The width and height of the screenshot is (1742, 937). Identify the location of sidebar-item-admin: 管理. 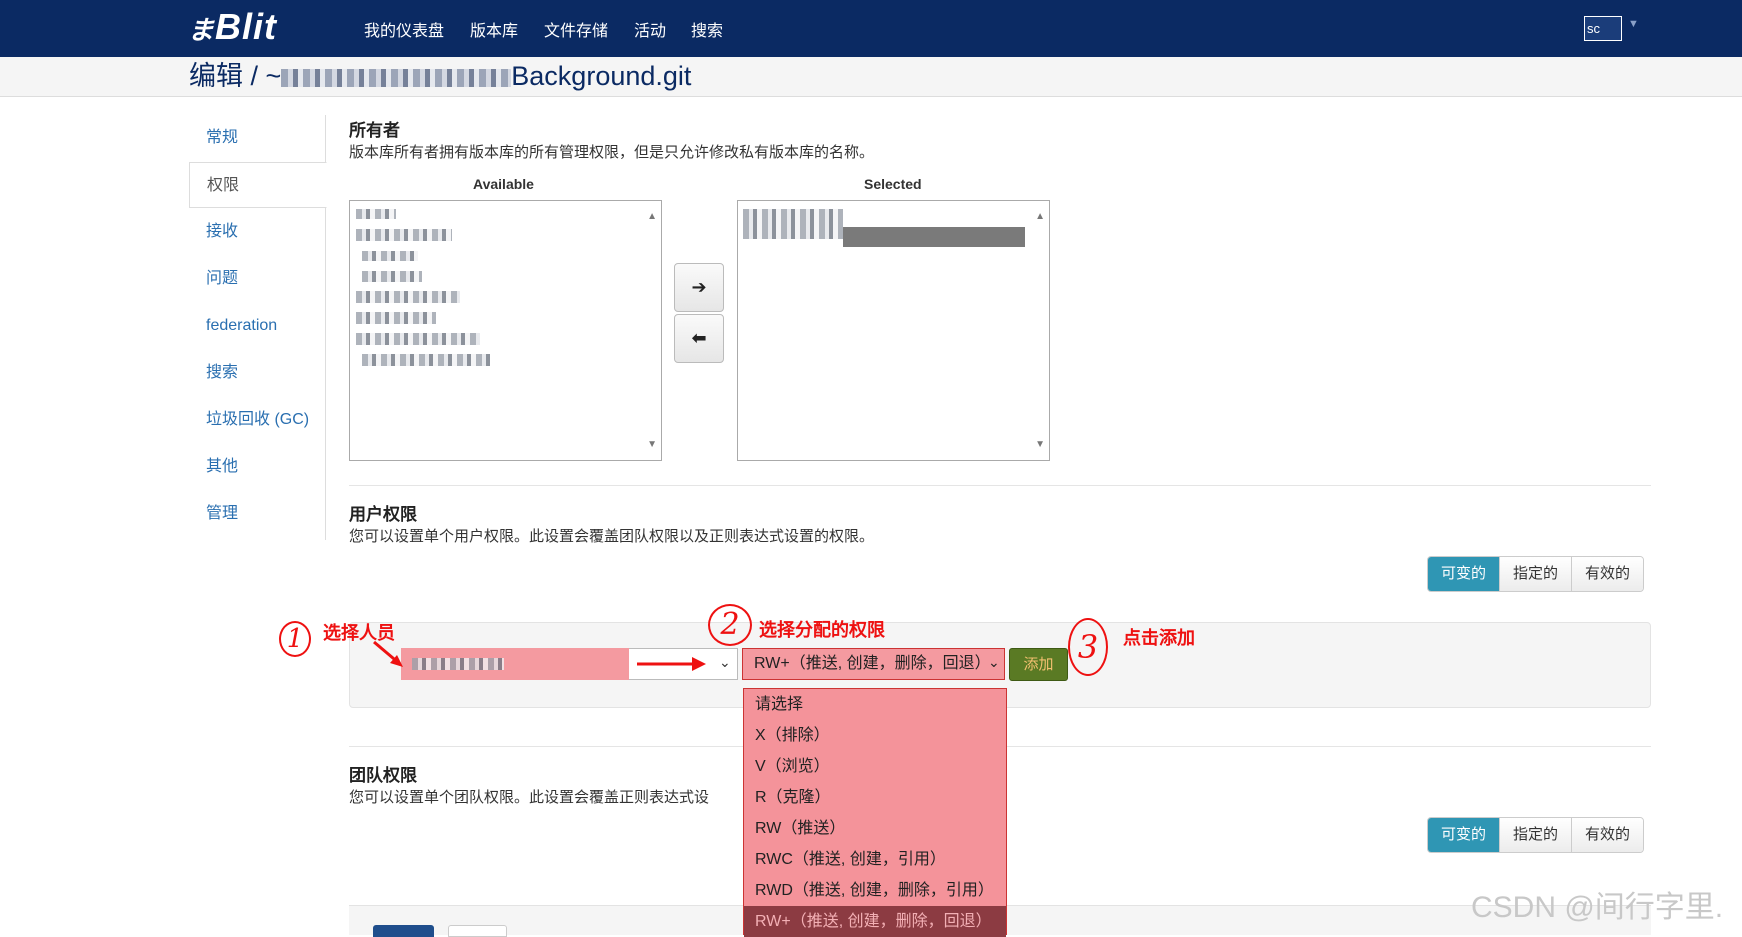
(257, 514).